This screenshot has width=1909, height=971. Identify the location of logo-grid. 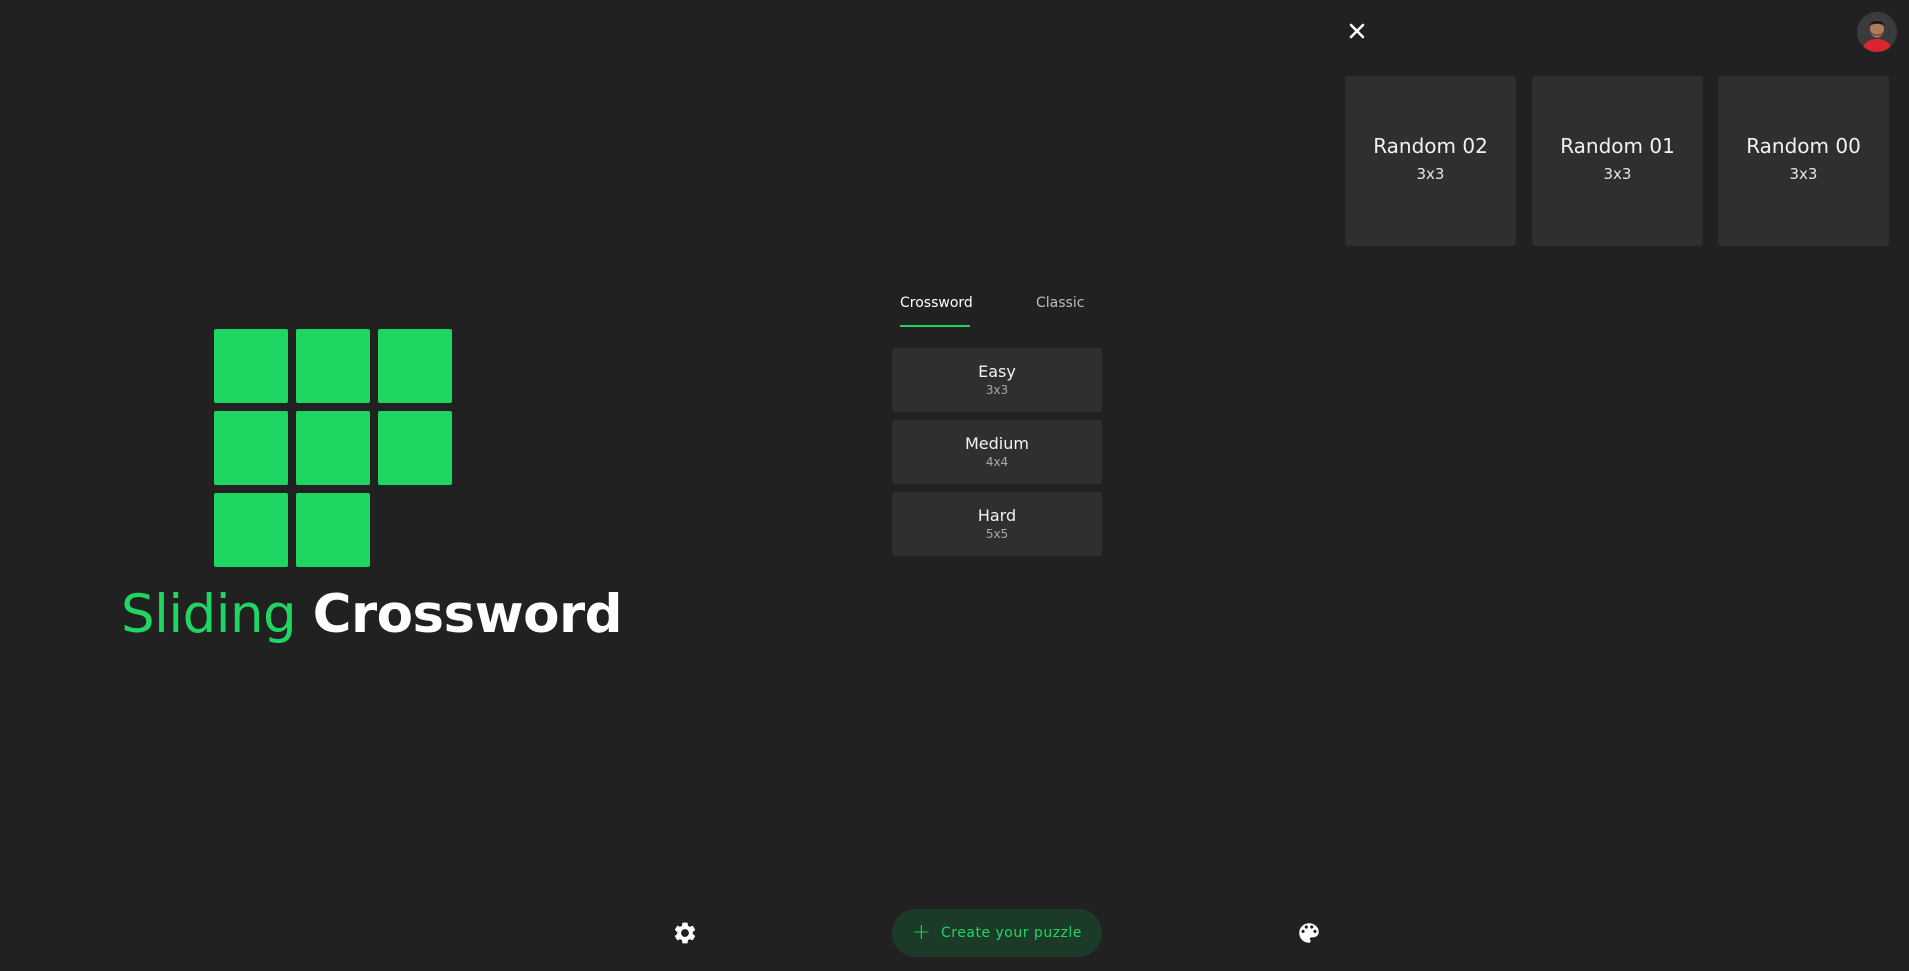
(333, 448).